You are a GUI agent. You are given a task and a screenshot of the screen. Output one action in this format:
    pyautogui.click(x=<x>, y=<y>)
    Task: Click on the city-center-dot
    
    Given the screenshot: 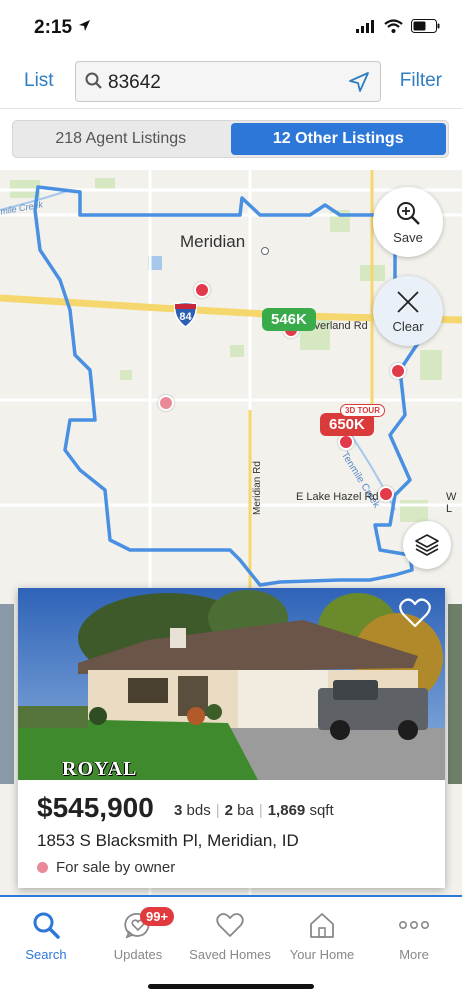 What is the action you would take?
    pyautogui.click(x=265, y=251)
    